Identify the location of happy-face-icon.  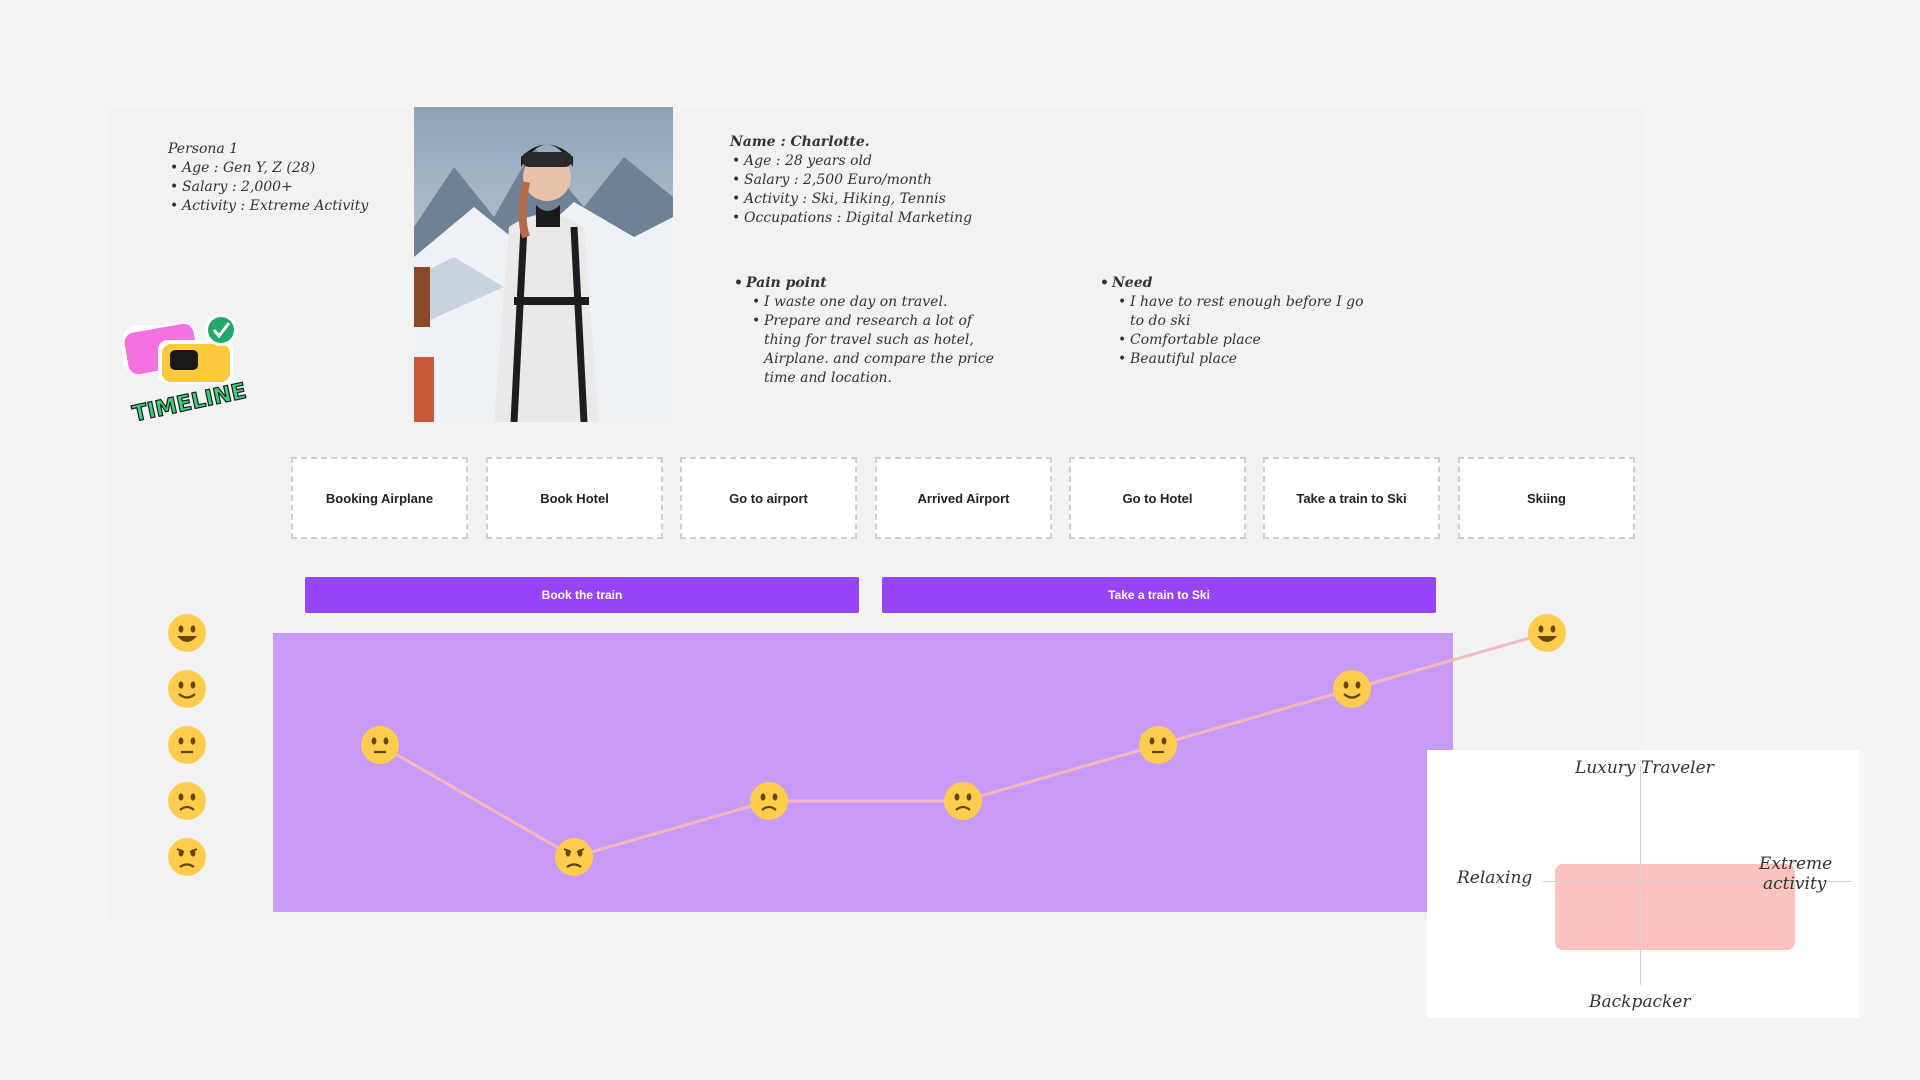
(1352, 689).